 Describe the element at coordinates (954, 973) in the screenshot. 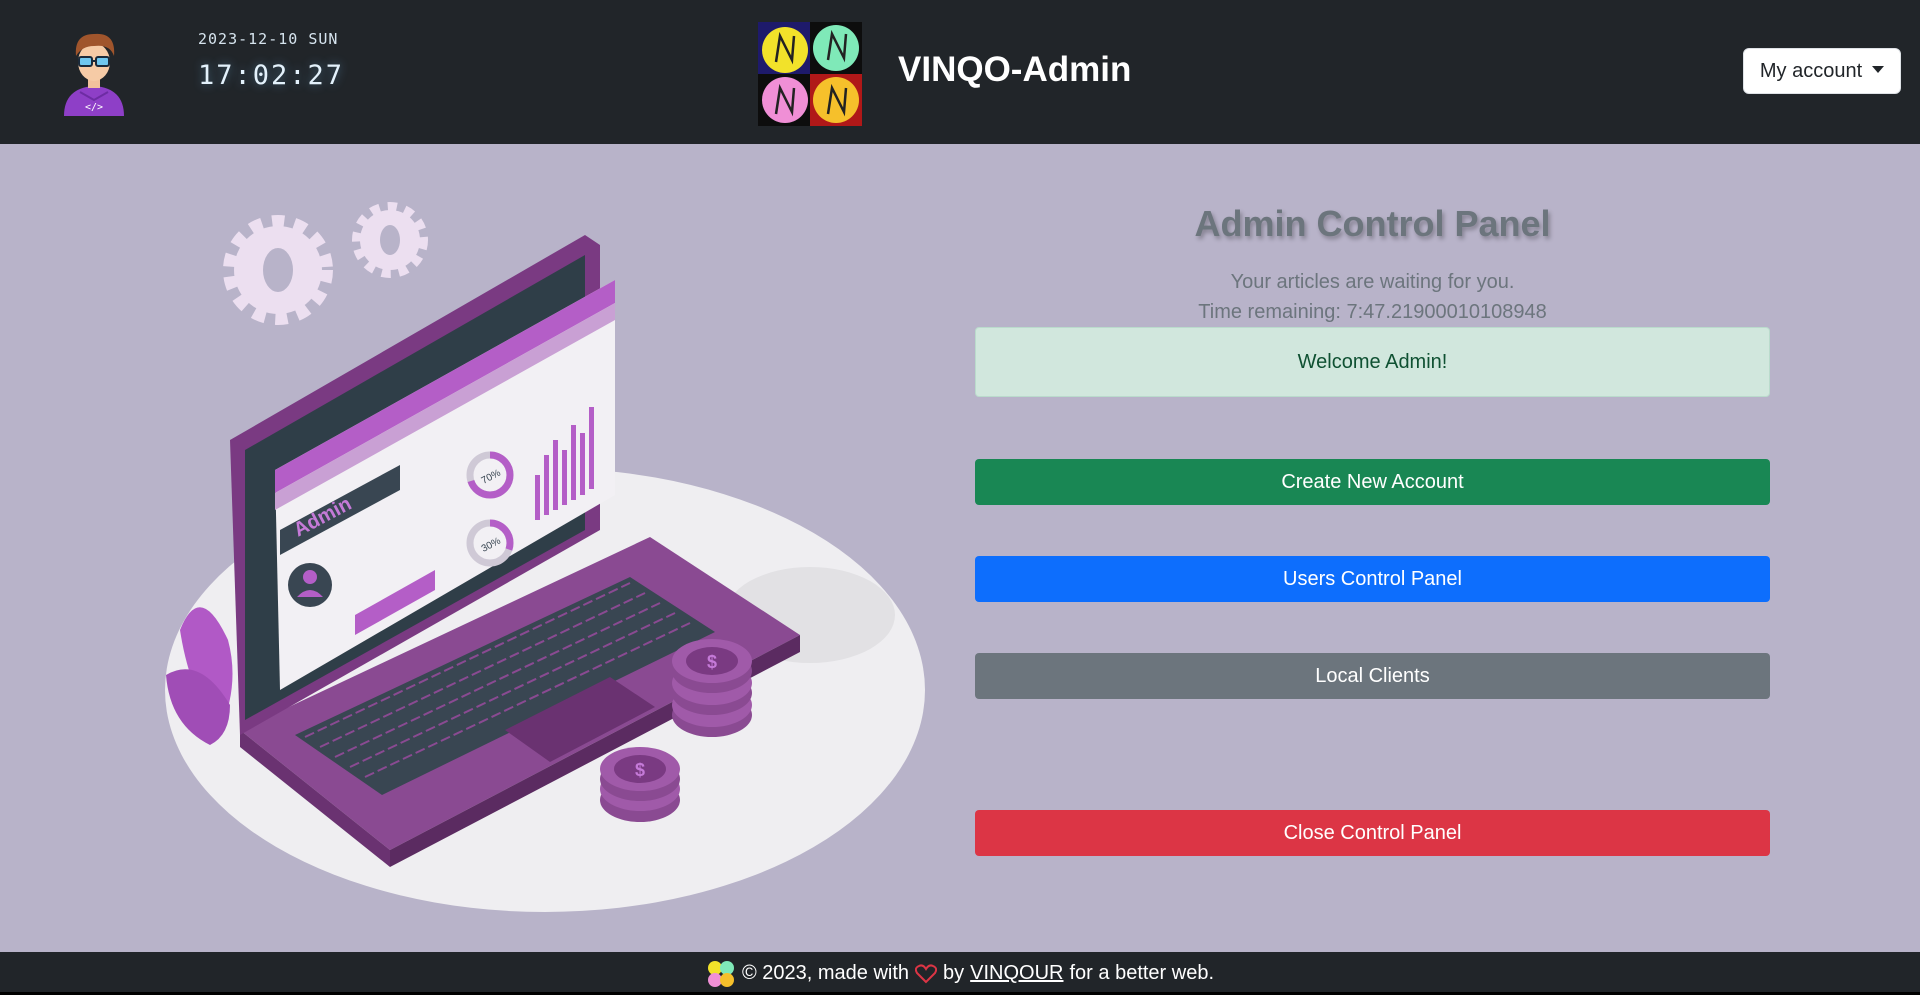

I see `footer-by: by` at that location.